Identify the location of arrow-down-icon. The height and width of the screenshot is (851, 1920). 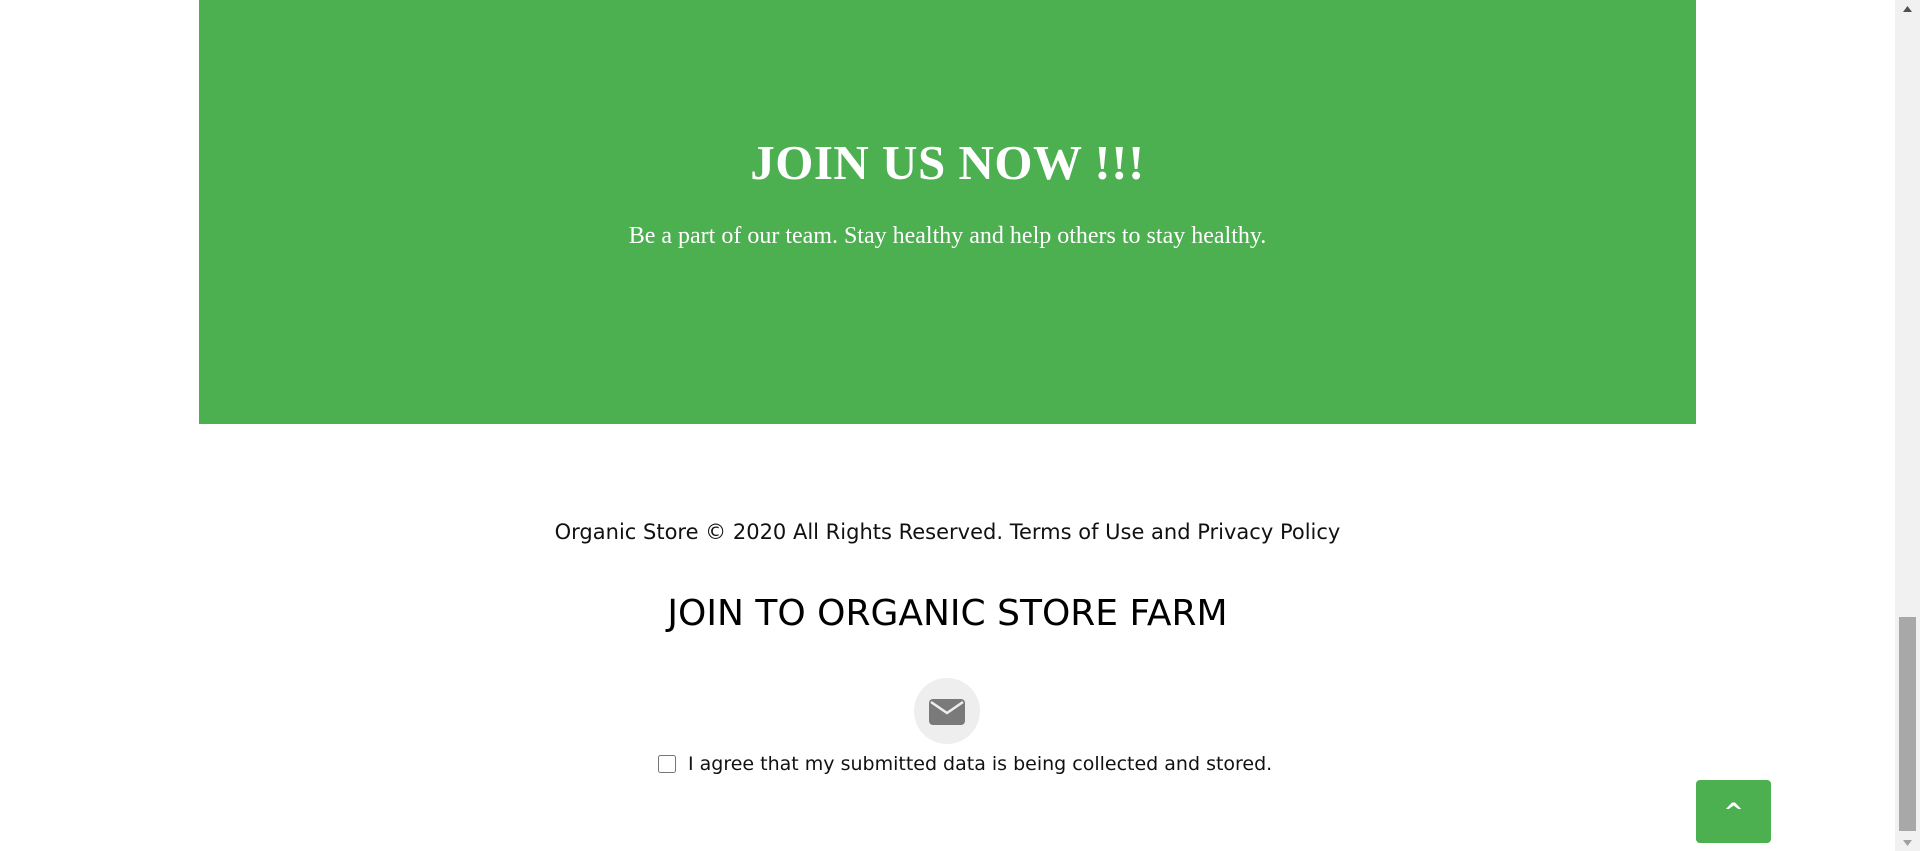
(1907, 842).